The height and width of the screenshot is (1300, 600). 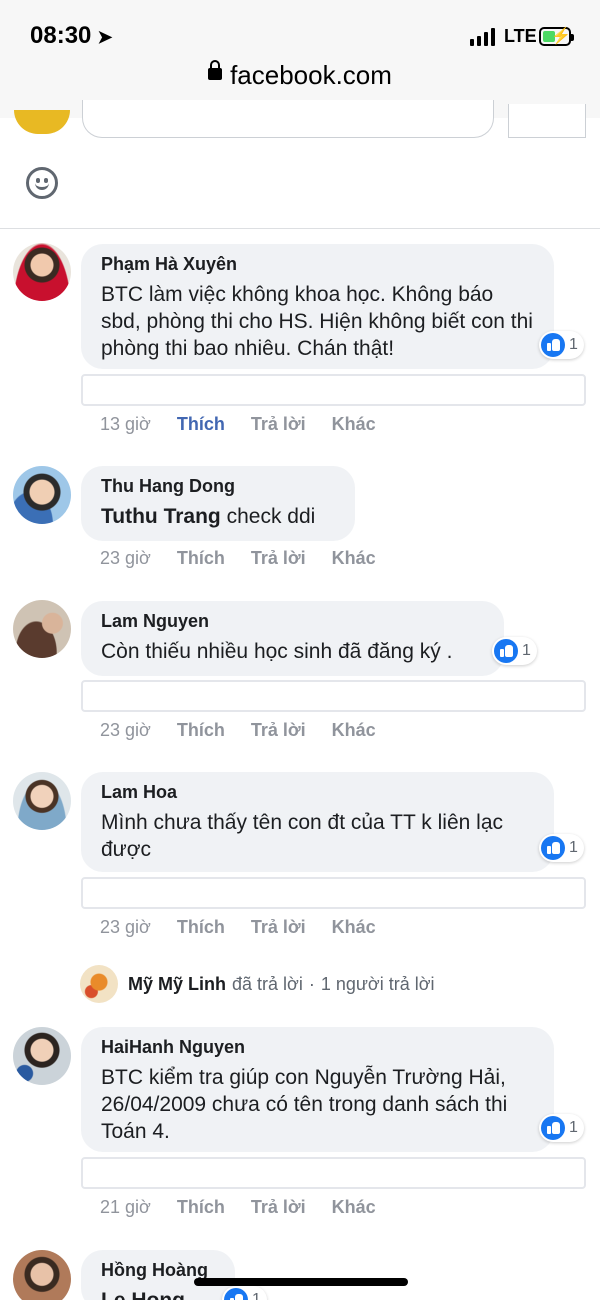 What do you see at coordinates (267, 983) in the screenshot?
I see `replied-label: đã trả lời` at bounding box center [267, 983].